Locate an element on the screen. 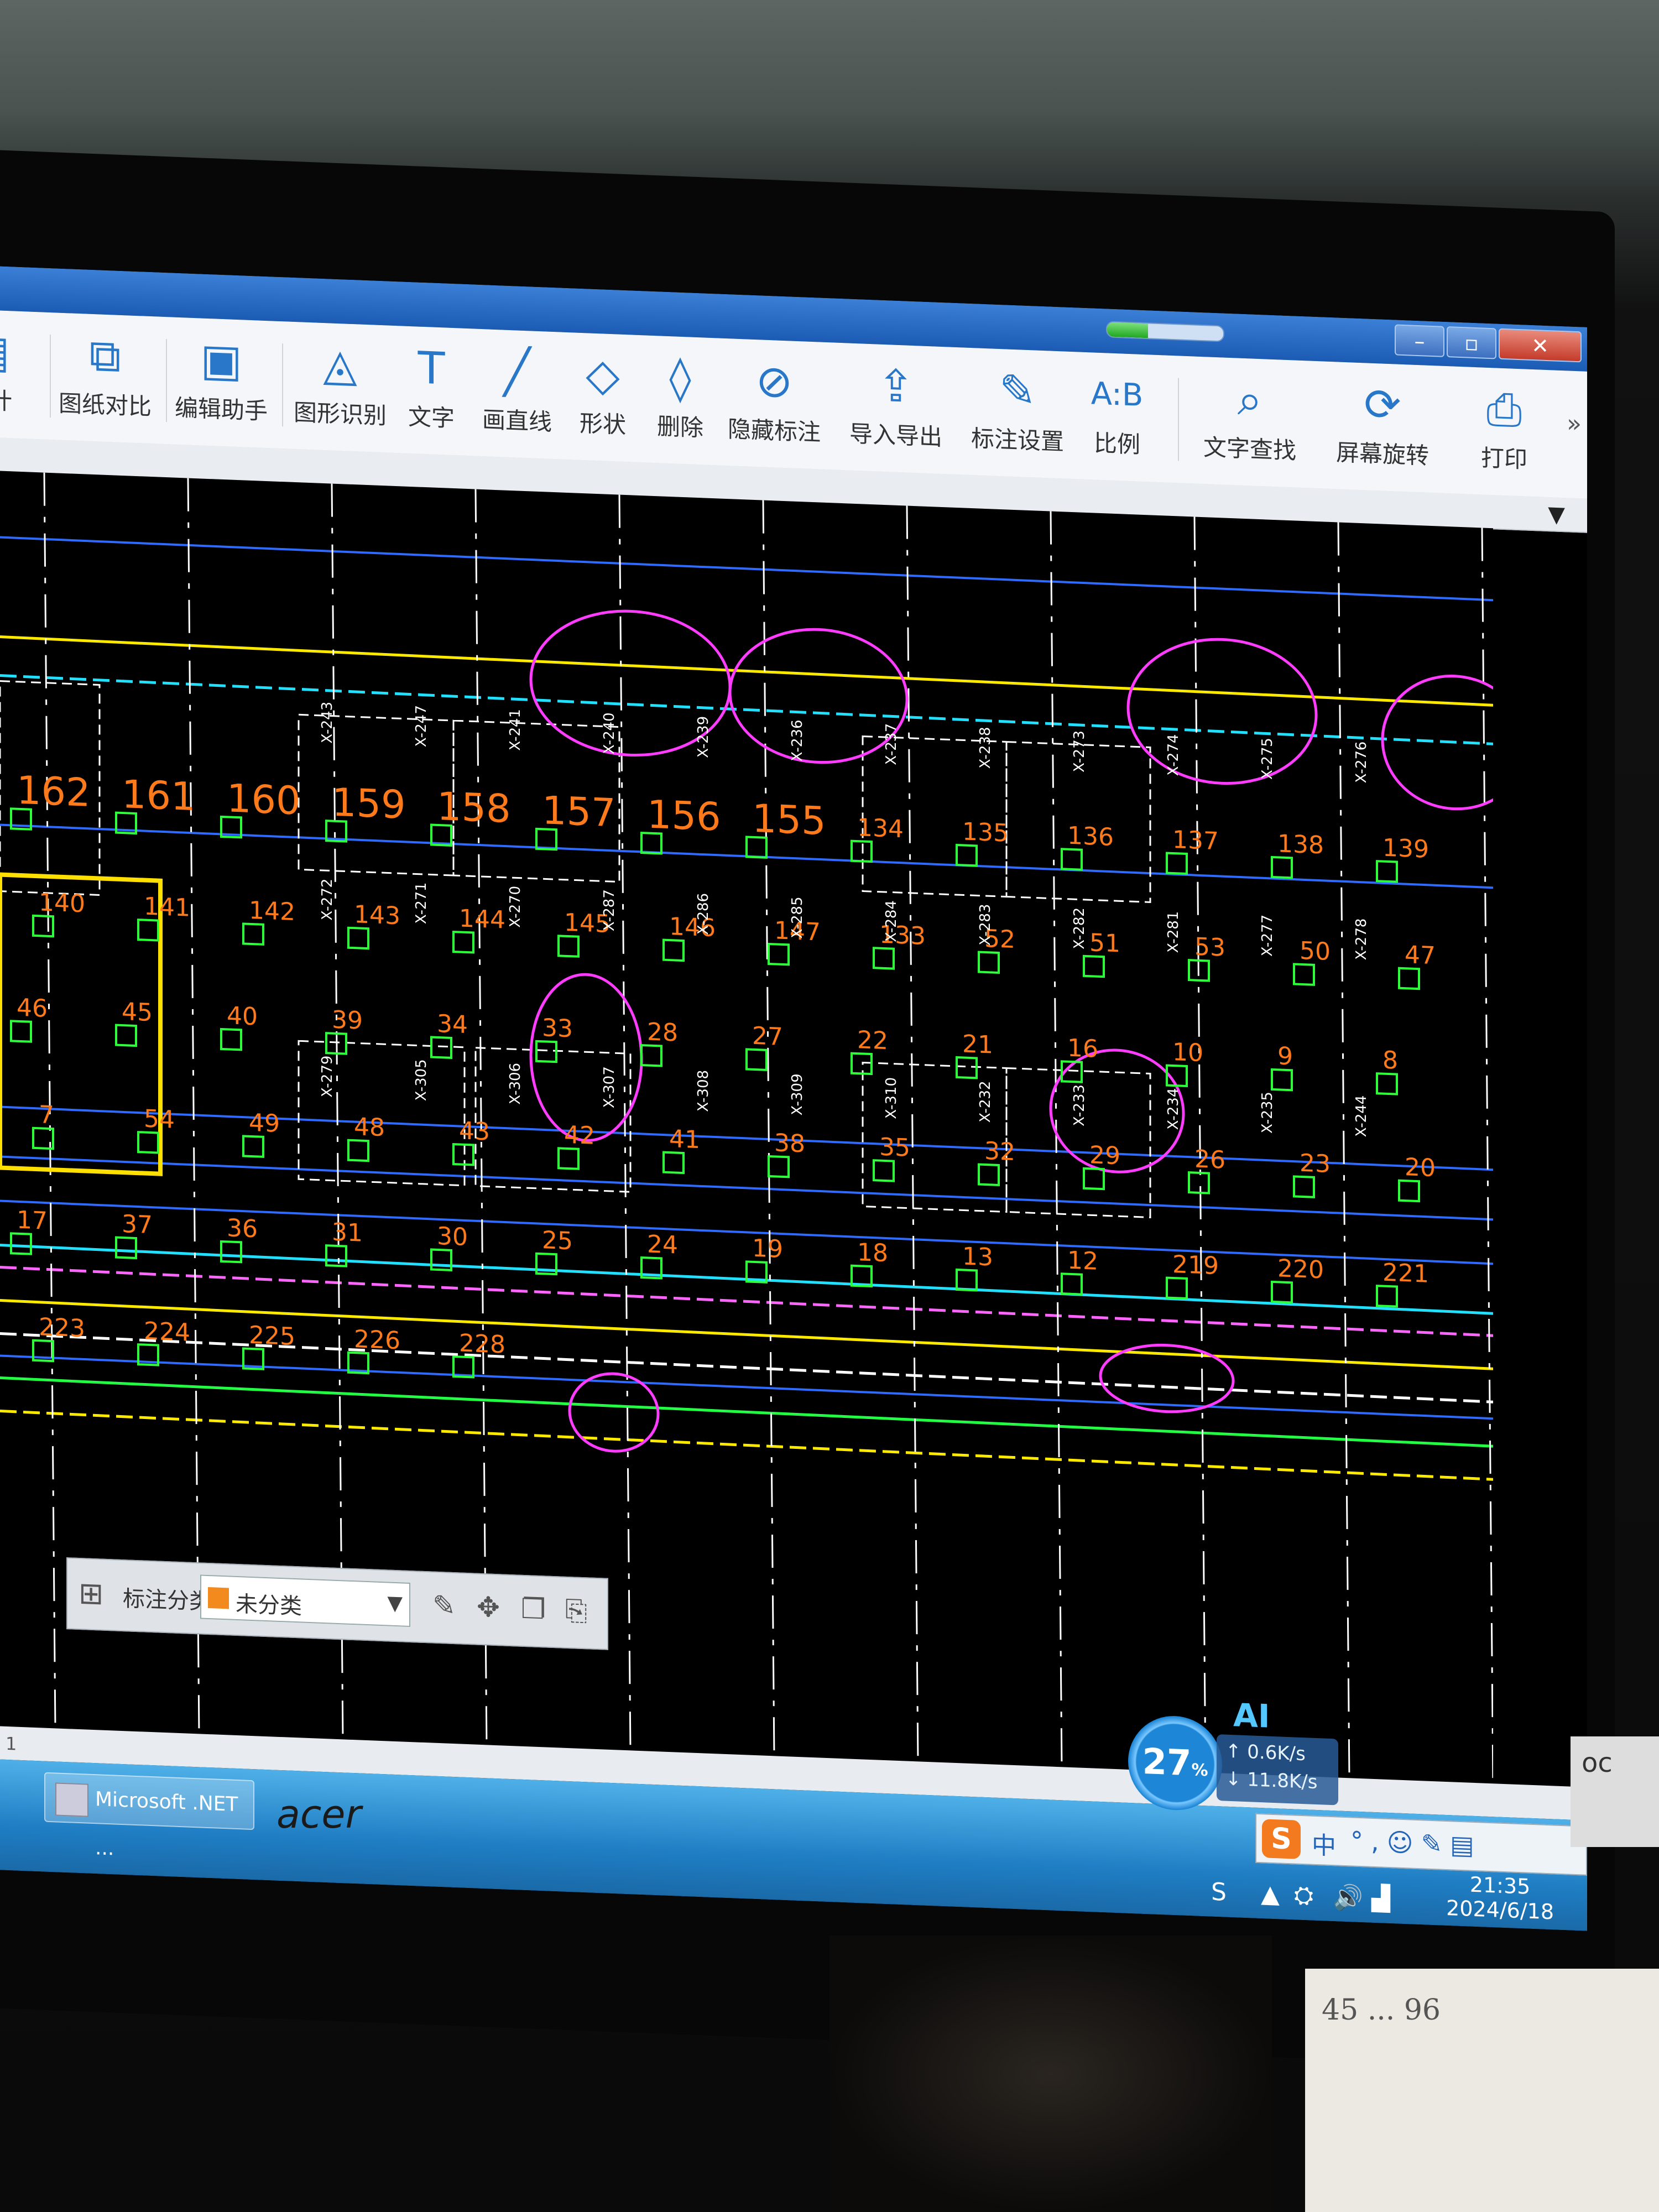 Image resolution: width=1659 pixels, height=2212 pixels. cpu-usage-value: 27 is located at coordinates (1167, 1763).